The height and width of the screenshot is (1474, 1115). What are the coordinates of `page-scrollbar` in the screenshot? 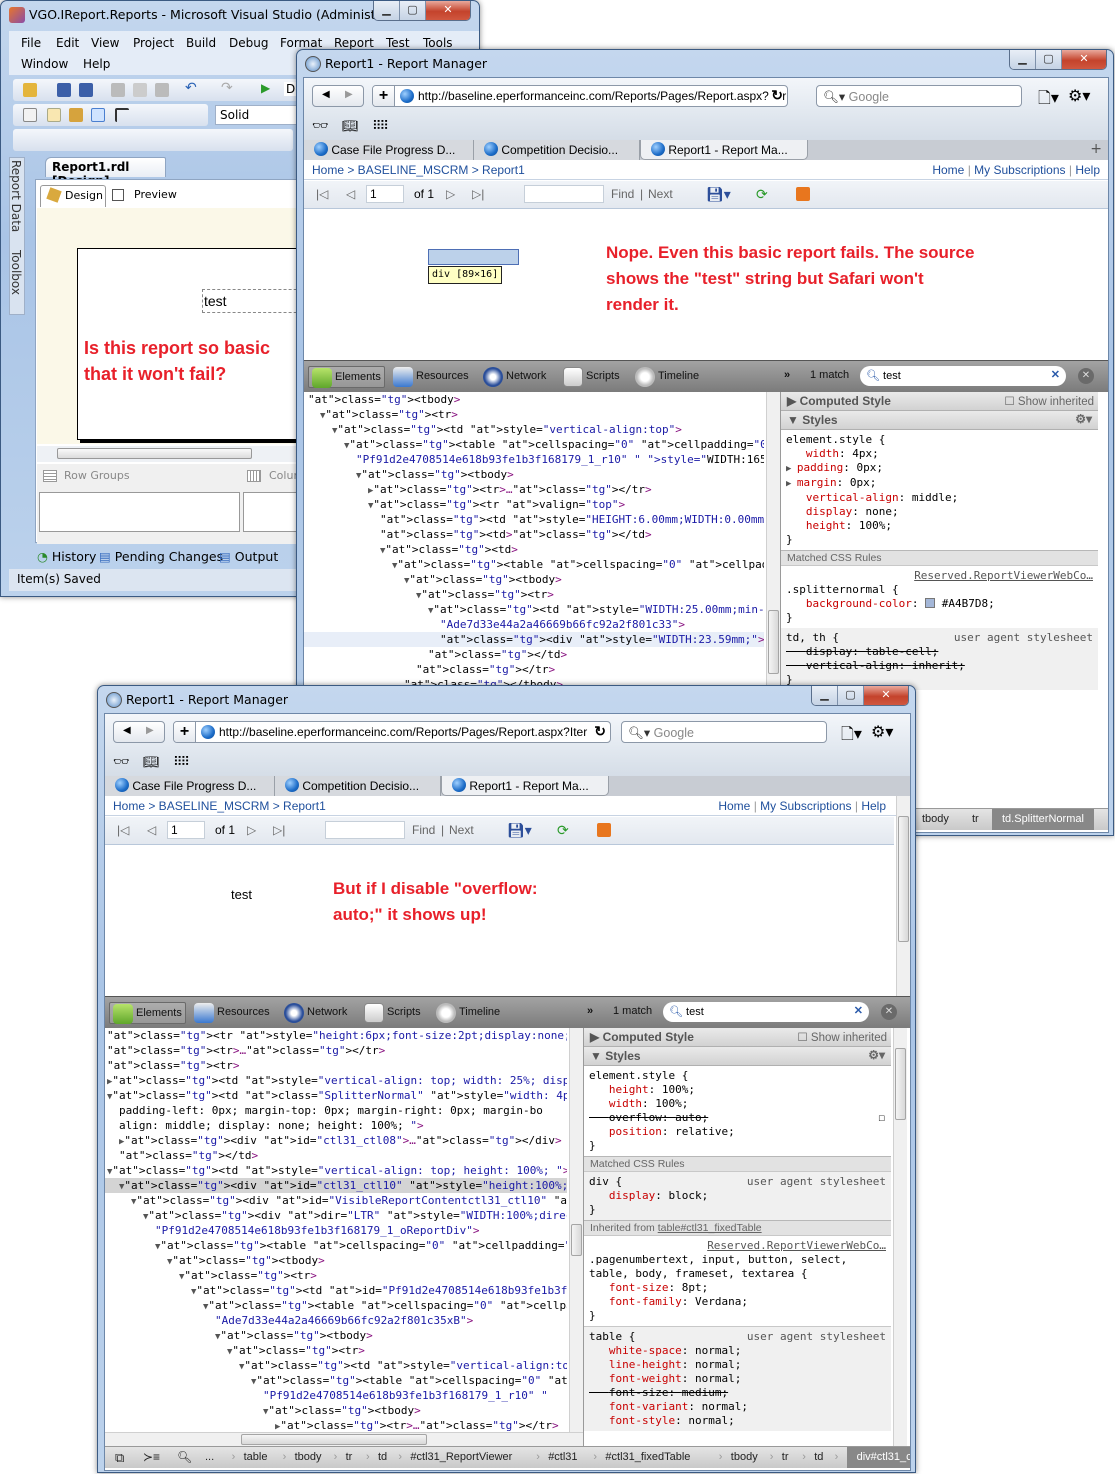 It's located at (903, 896).